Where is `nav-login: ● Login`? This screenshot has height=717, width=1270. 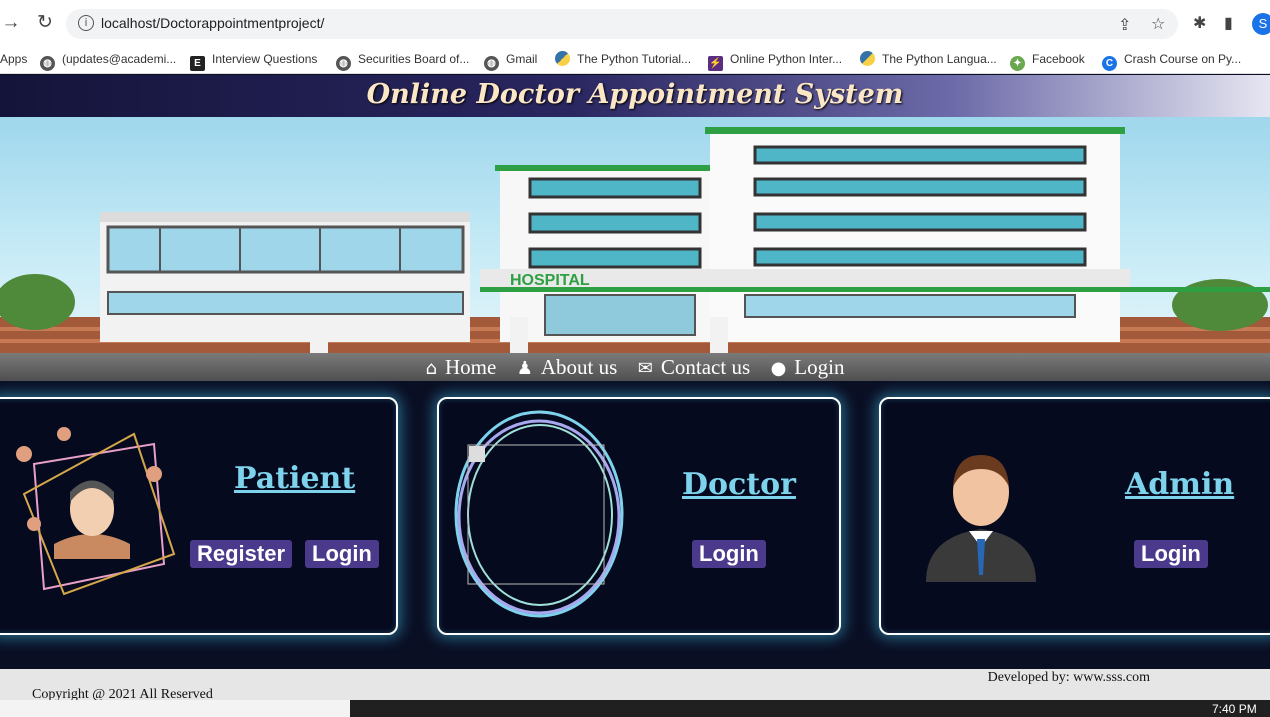
nav-login: ● Login is located at coordinates (808, 368).